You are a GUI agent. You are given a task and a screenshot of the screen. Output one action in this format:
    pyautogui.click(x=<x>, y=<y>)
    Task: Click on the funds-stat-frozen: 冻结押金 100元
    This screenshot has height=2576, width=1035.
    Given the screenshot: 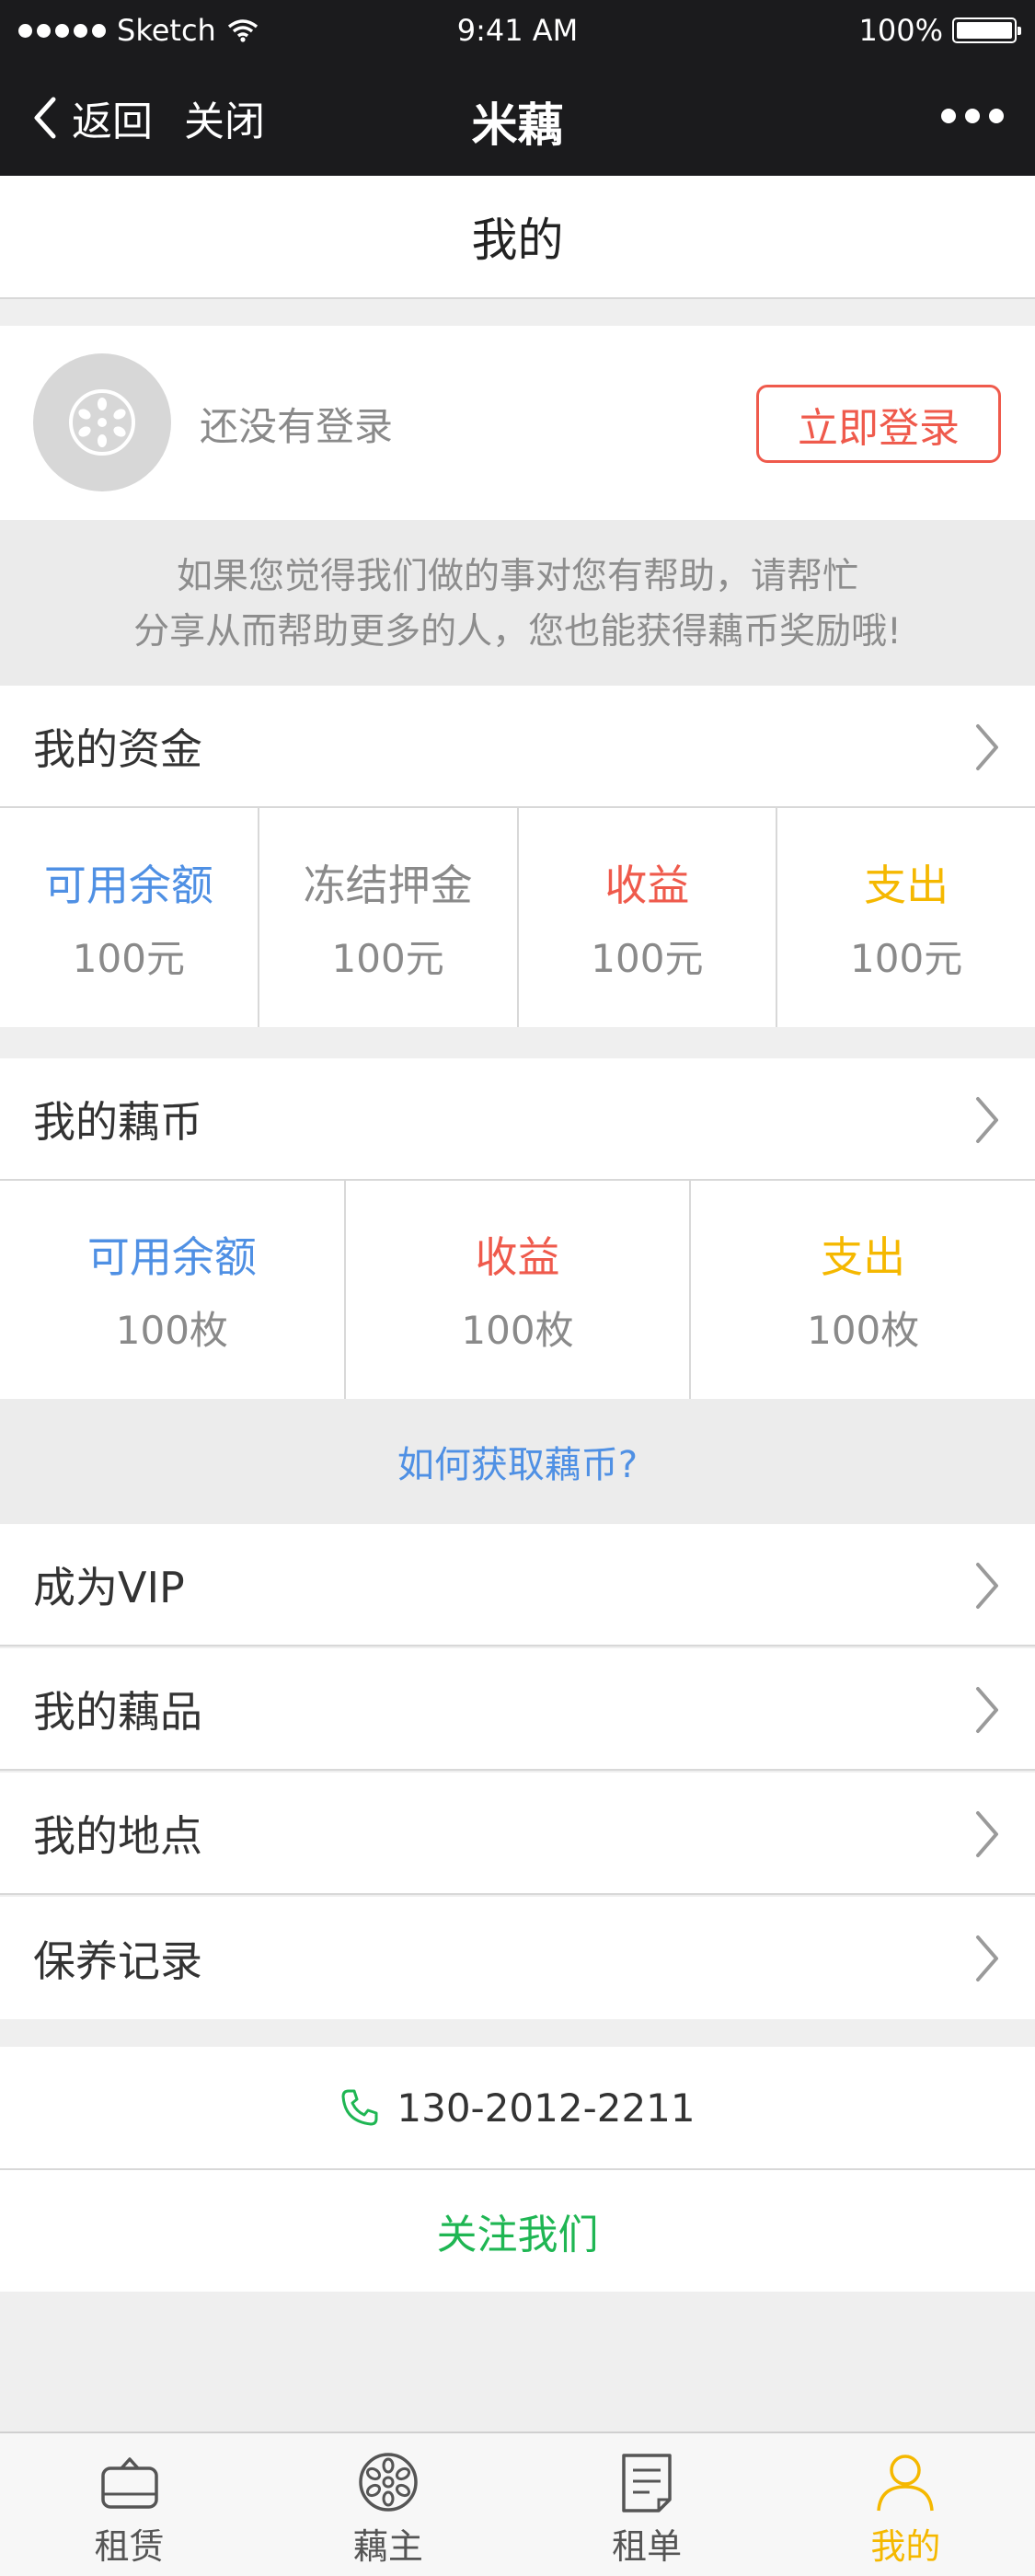 What is the action you would take?
    pyautogui.click(x=389, y=917)
    